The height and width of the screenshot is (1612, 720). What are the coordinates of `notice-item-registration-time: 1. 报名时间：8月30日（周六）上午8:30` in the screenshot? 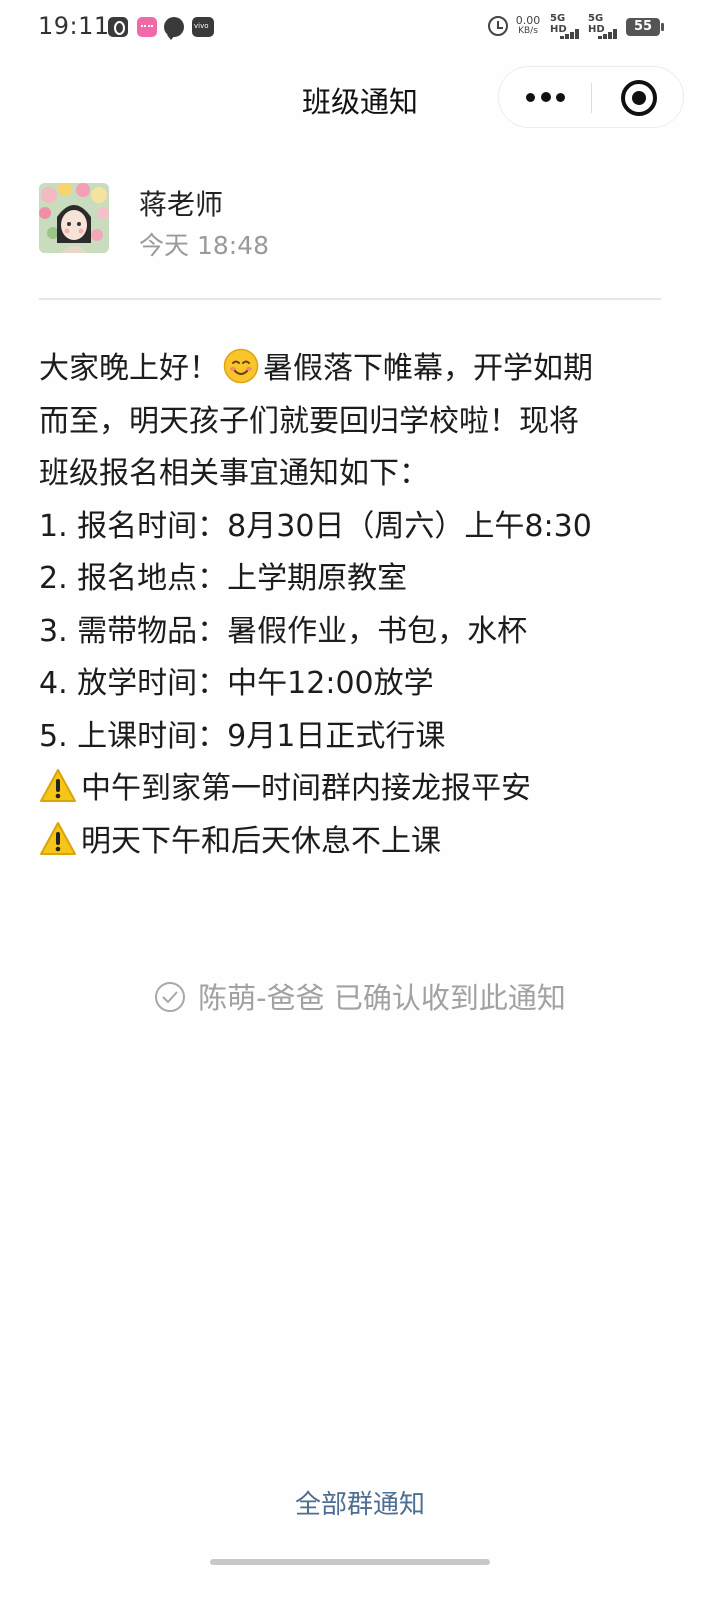 It's located at (315, 526).